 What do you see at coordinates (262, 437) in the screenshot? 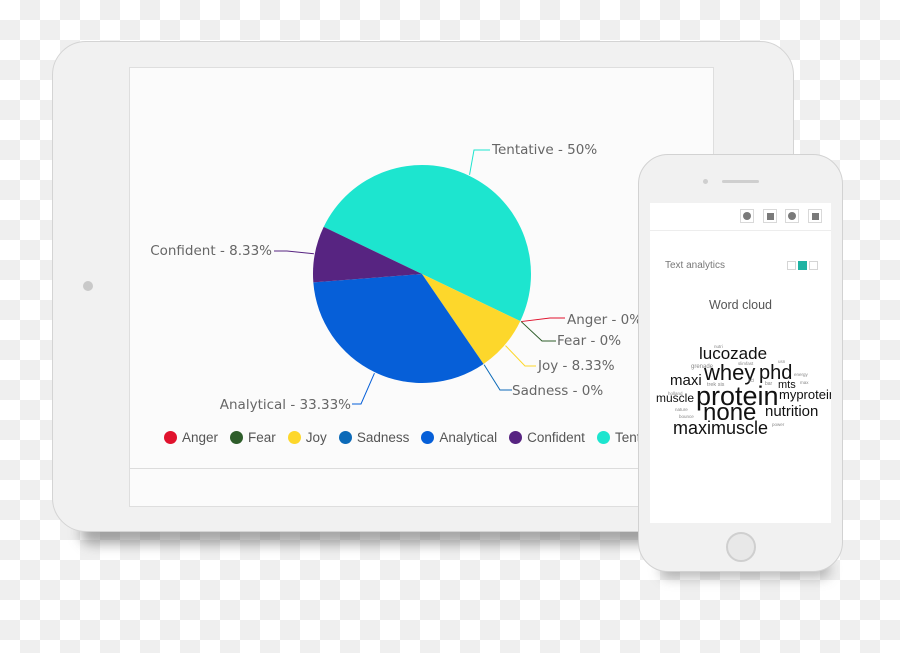
I see `legend-label: Fear` at bounding box center [262, 437].